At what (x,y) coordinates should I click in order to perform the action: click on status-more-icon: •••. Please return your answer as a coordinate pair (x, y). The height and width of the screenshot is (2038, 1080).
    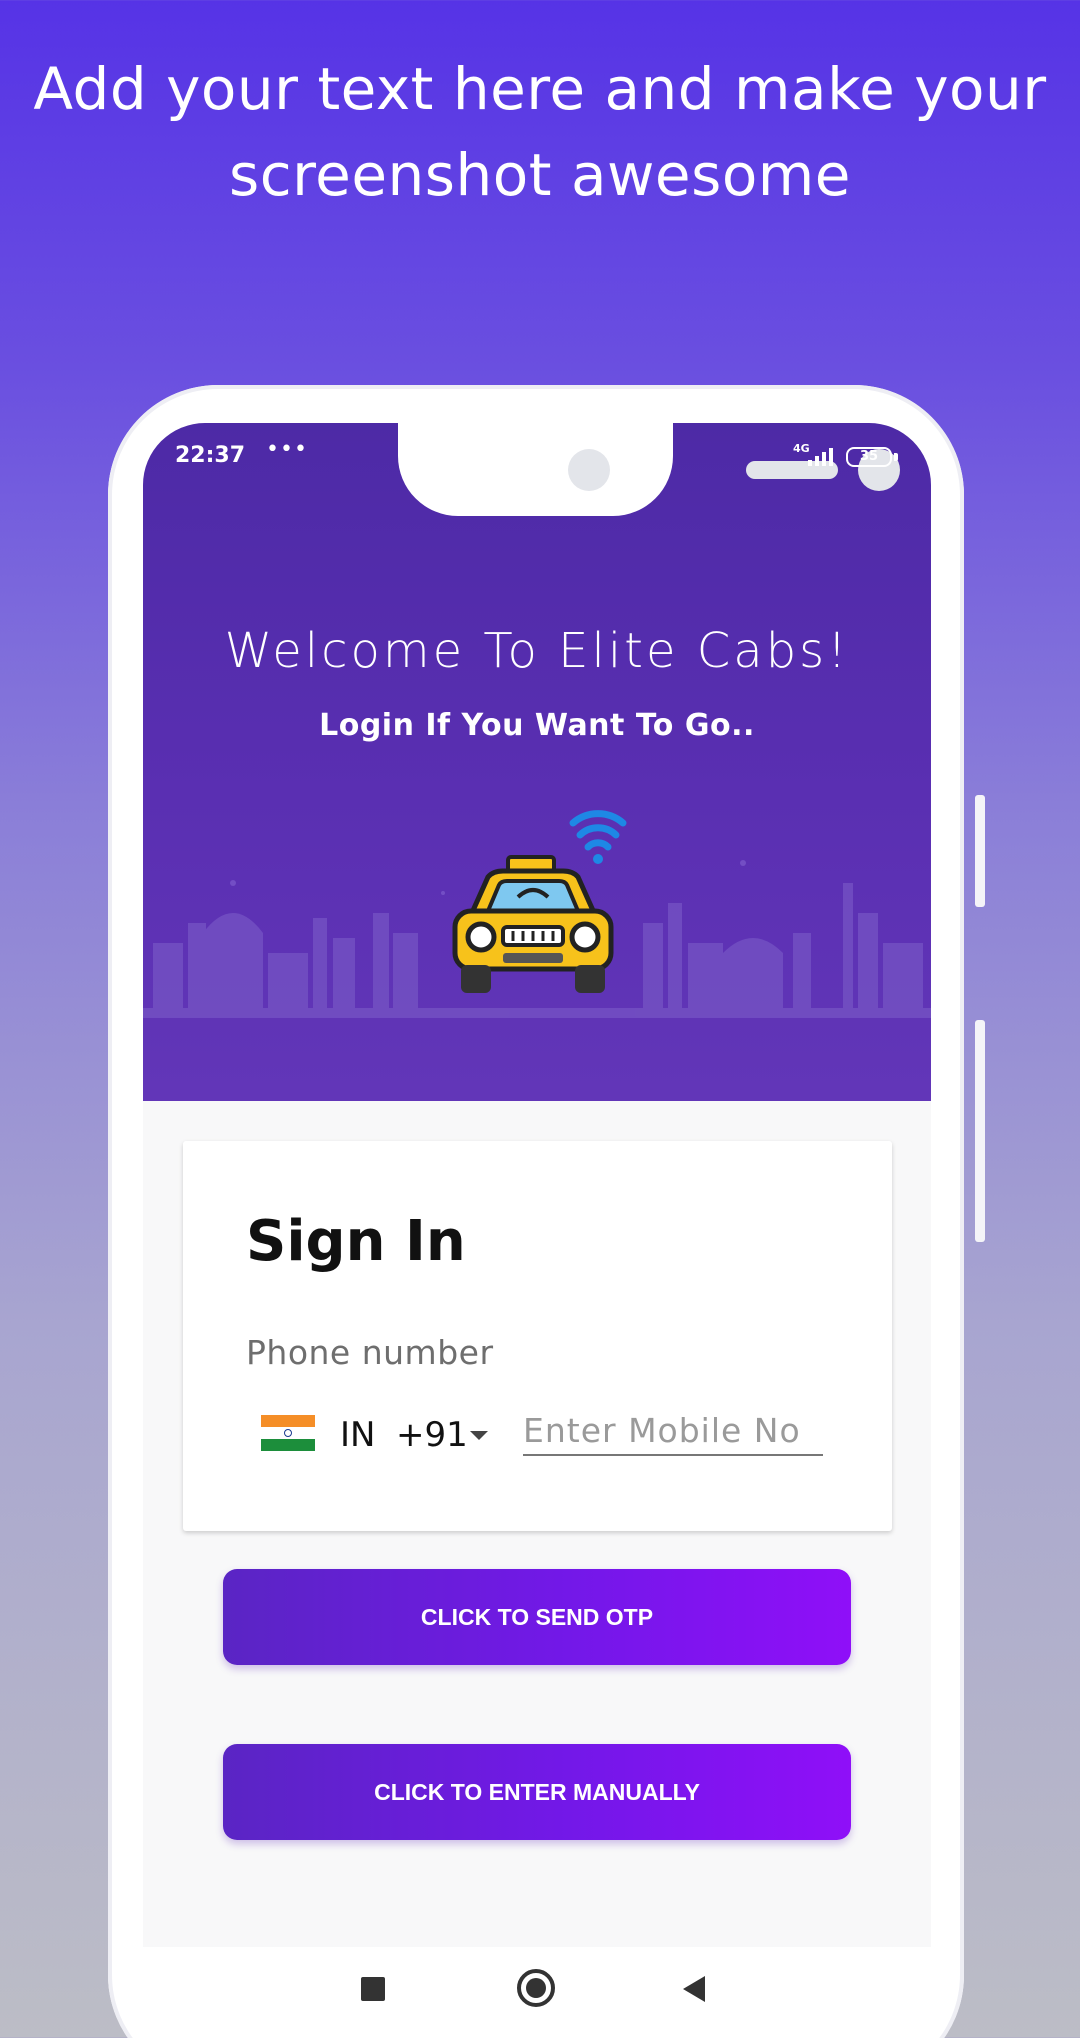
    Looking at the image, I should click on (287, 449).